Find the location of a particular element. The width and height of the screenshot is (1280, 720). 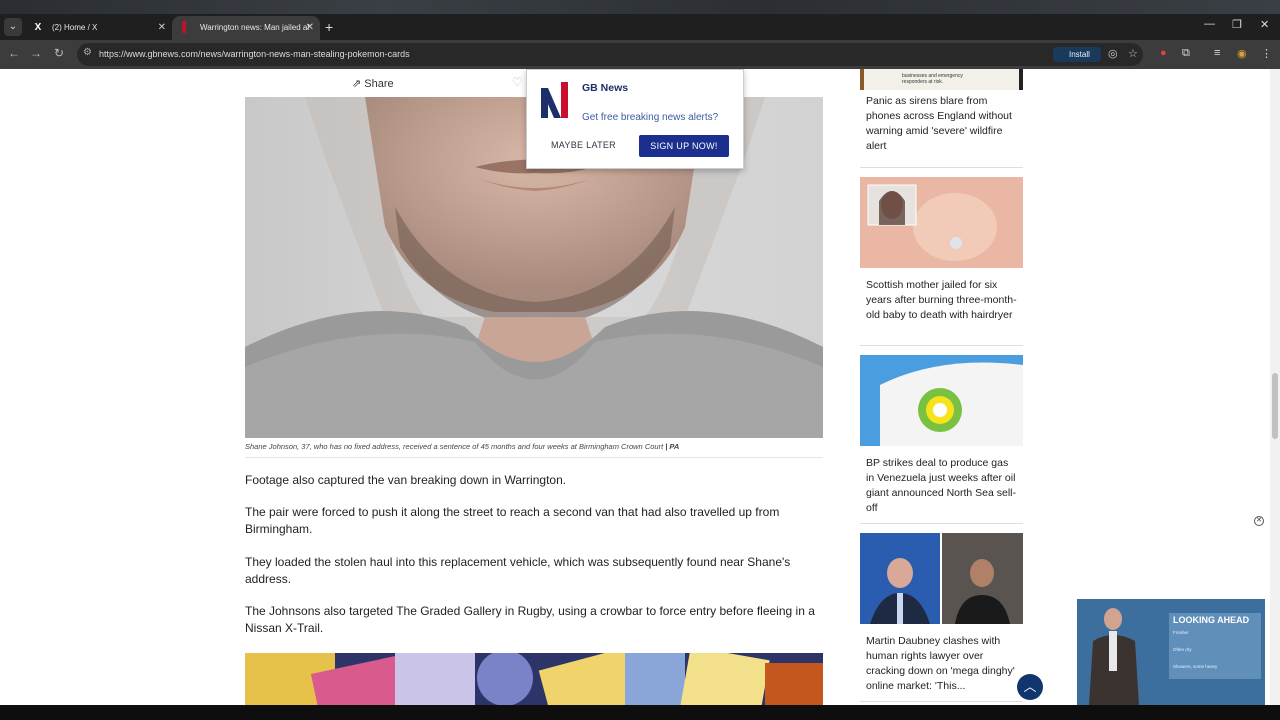

page-scrollbar is located at coordinates (1275, 387).